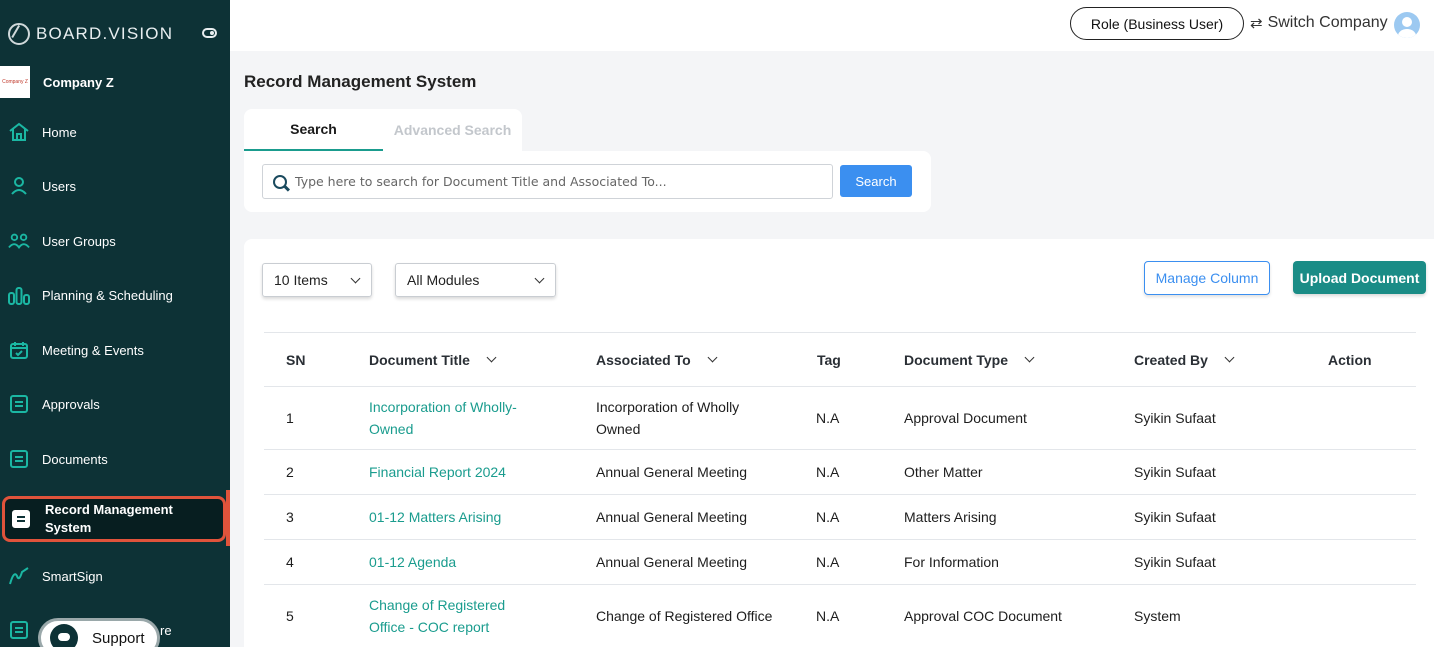  I want to click on switch-arrows-icon: ⇄, so click(1256, 23).